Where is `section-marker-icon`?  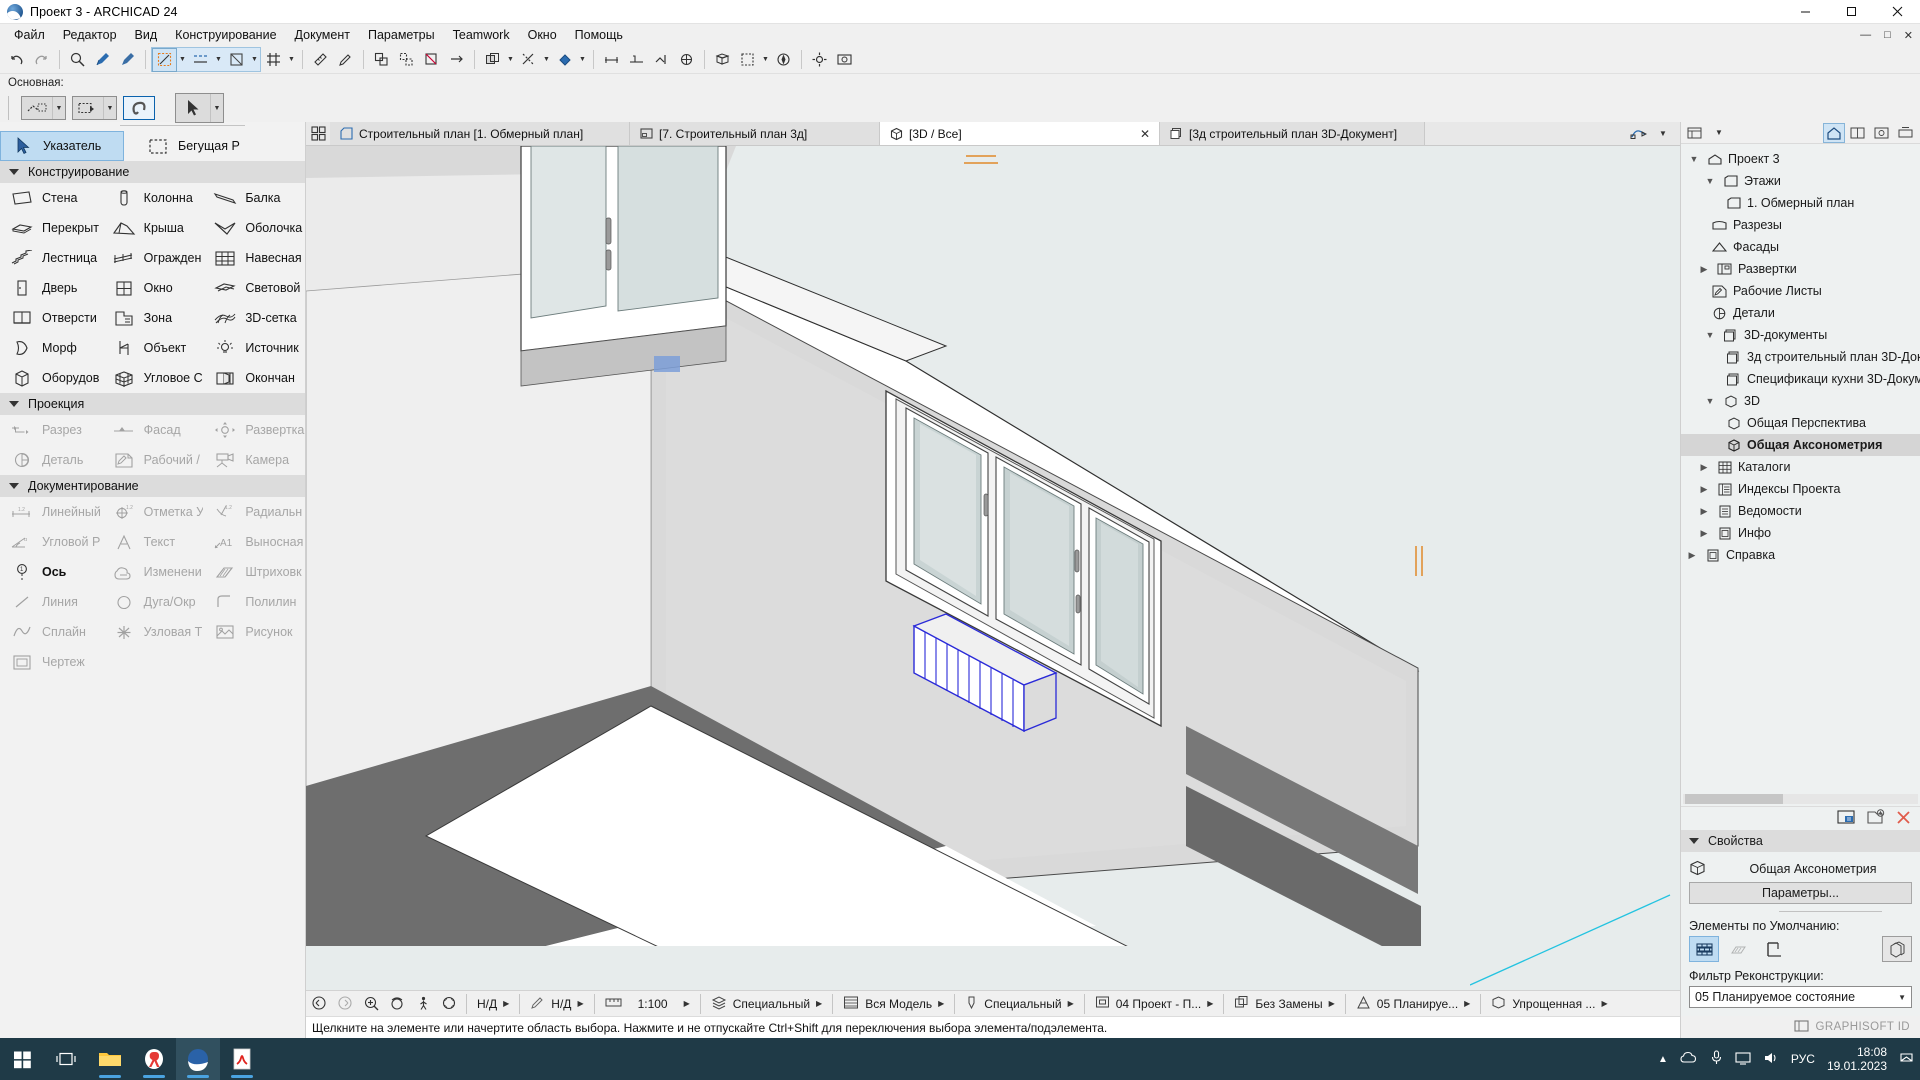 section-marker-icon is located at coordinates (661, 60).